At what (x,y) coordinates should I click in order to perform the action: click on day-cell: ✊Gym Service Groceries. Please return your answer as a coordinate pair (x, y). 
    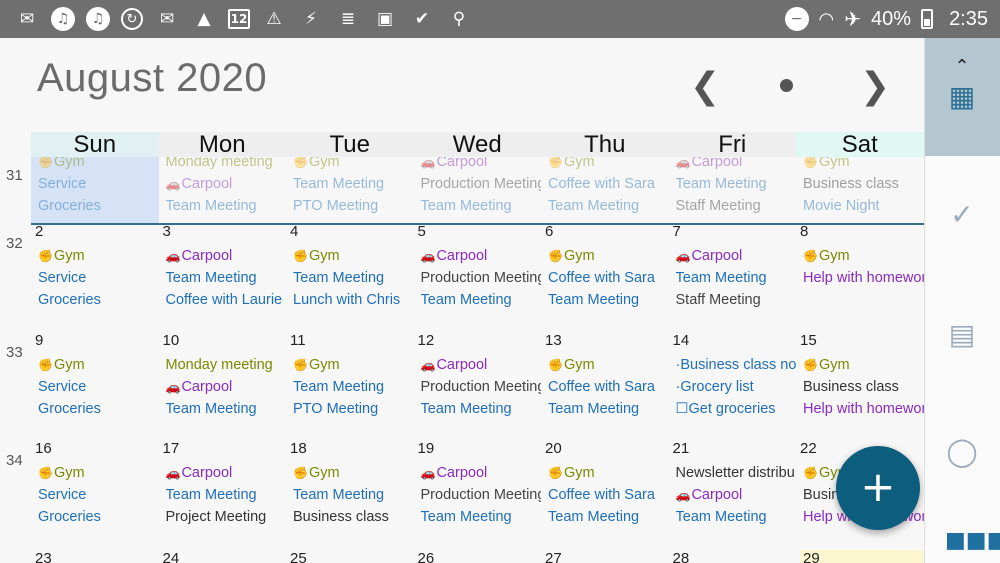
    Looking at the image, I should click on (95, 191).